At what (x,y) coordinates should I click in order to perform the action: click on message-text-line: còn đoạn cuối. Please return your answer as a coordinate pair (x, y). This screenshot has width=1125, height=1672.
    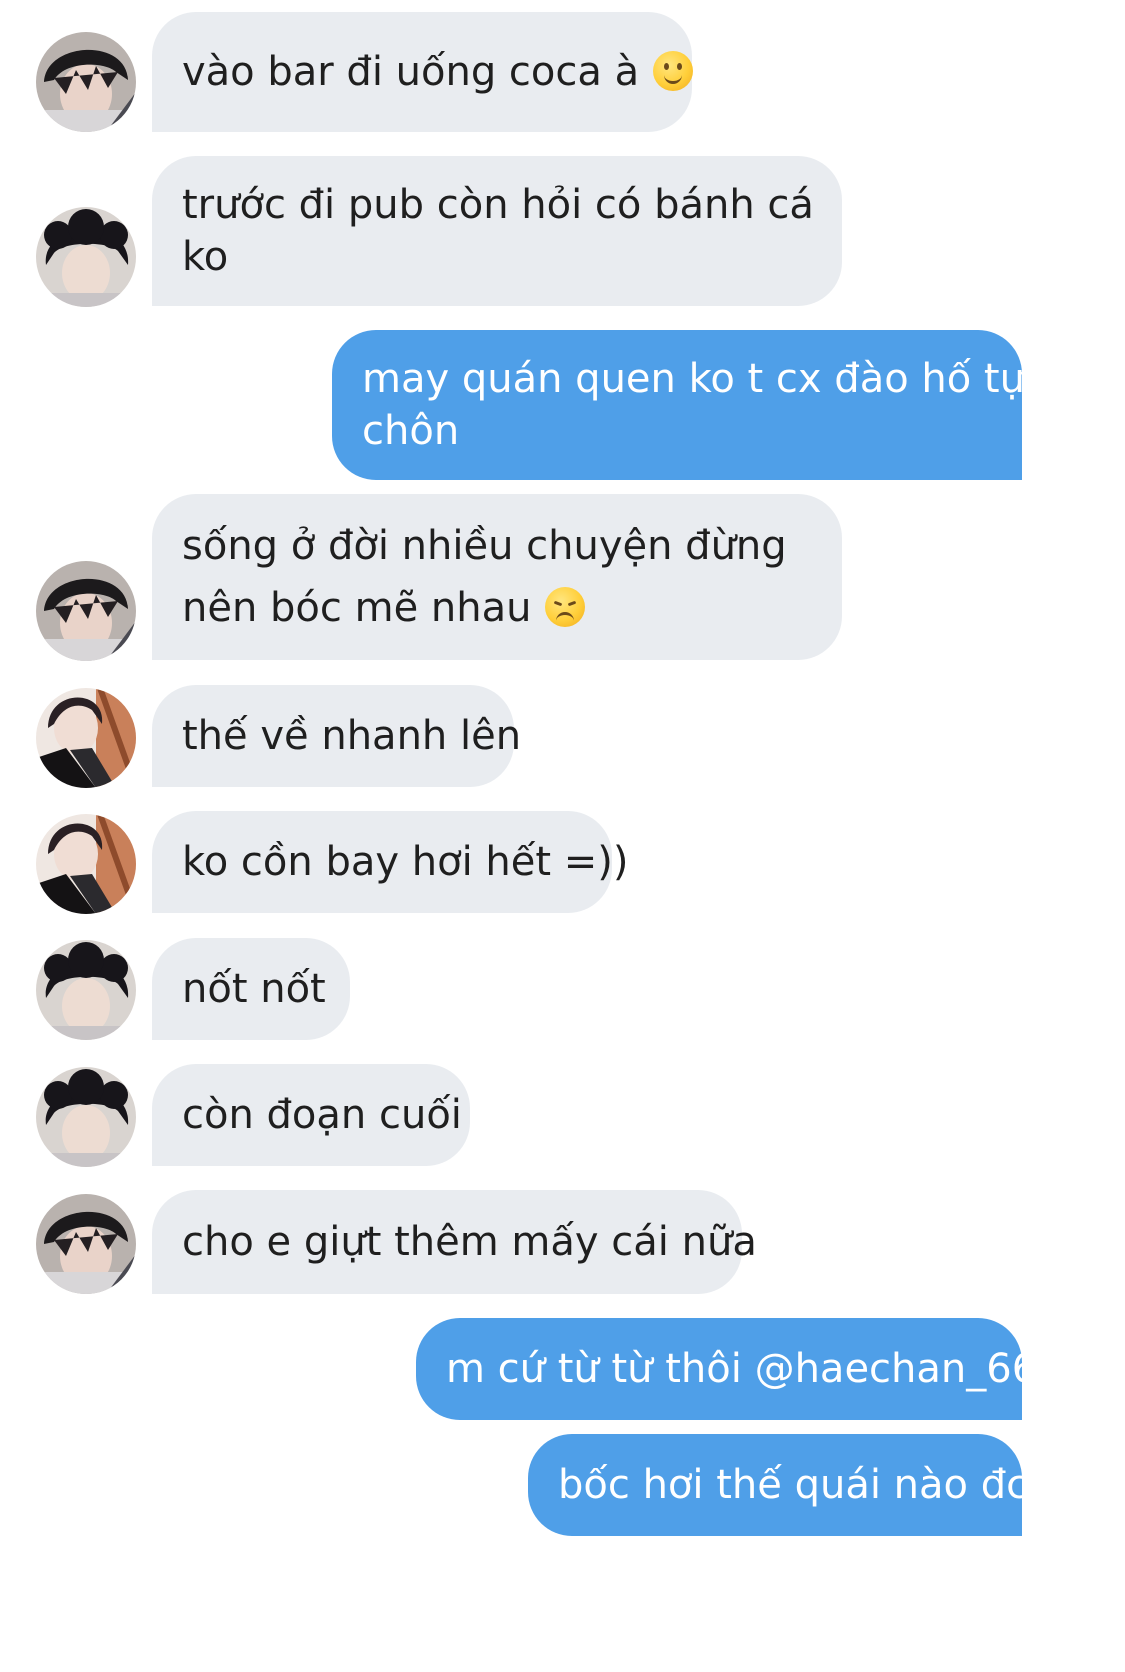
    Looking at the image, I should click on (322, 1115).